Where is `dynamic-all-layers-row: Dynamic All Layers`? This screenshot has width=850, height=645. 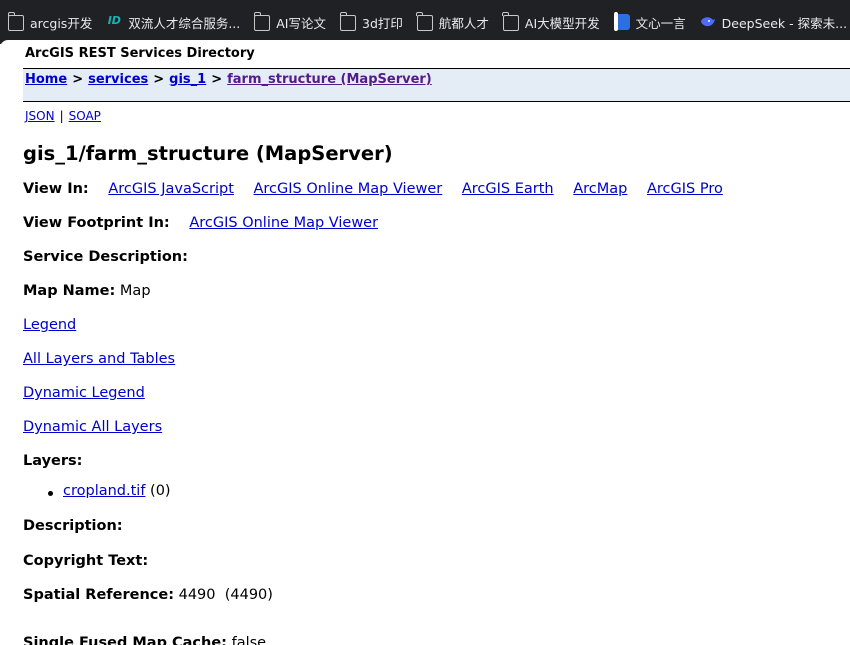 dynamic-all-layers-row: Dynamic All Layers is located at coordinates (92, 427).